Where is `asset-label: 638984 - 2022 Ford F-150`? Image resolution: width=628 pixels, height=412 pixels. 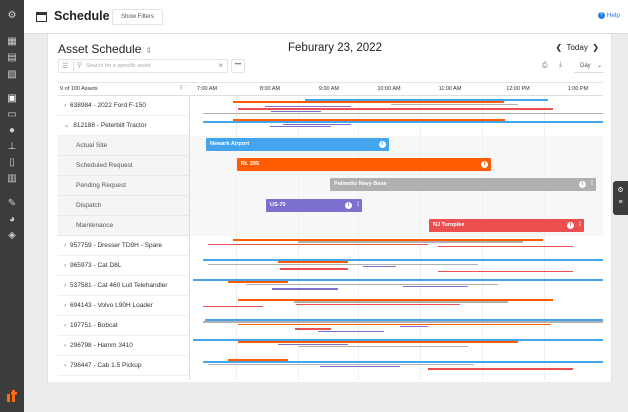
asset-label: 638984 - 2022 Ford F-150 is located at coordinates (107, 105).